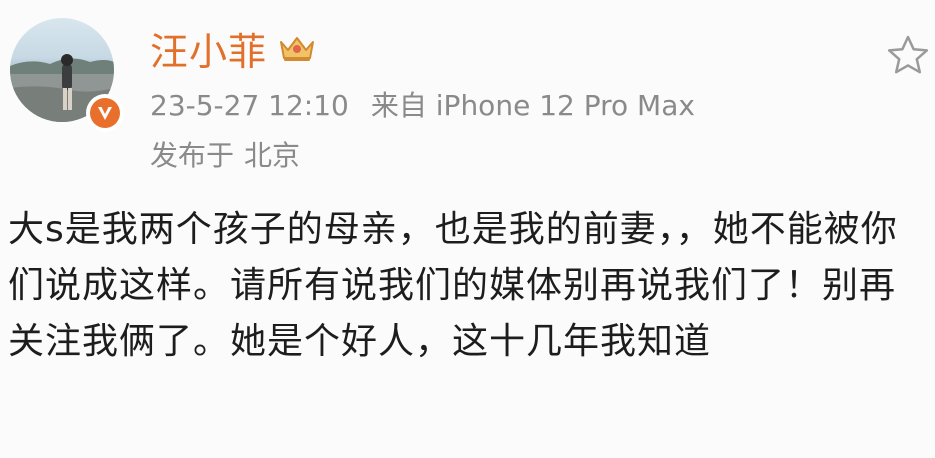  I want to click on post-timestamp: 23-5-27 12:10, so click(249, 105).